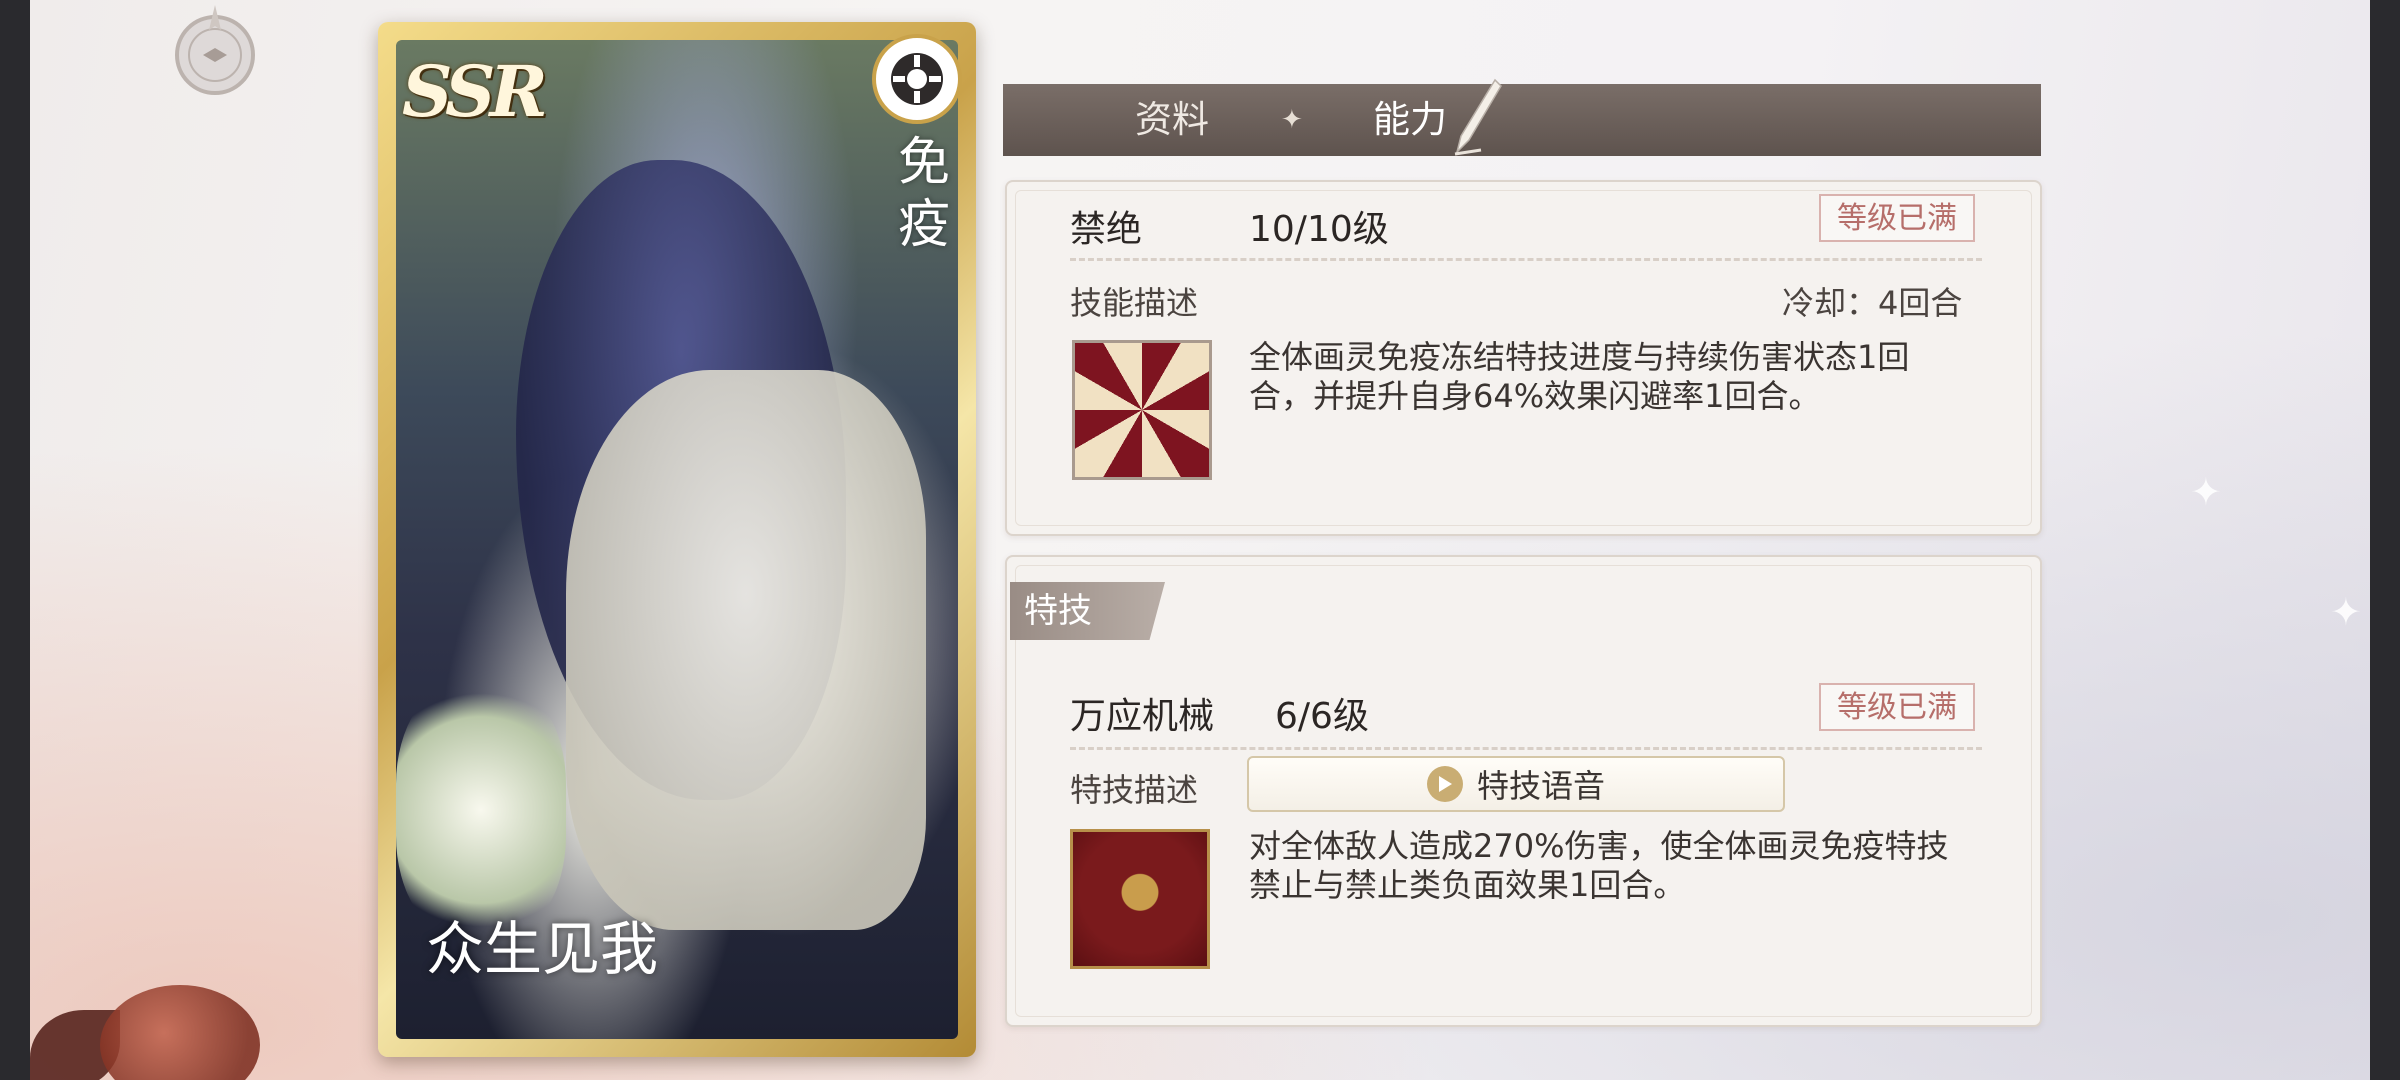 The image size is (2400, 1080). I want to click on skill-desc-label: 技能描述, so click(1134, 303).